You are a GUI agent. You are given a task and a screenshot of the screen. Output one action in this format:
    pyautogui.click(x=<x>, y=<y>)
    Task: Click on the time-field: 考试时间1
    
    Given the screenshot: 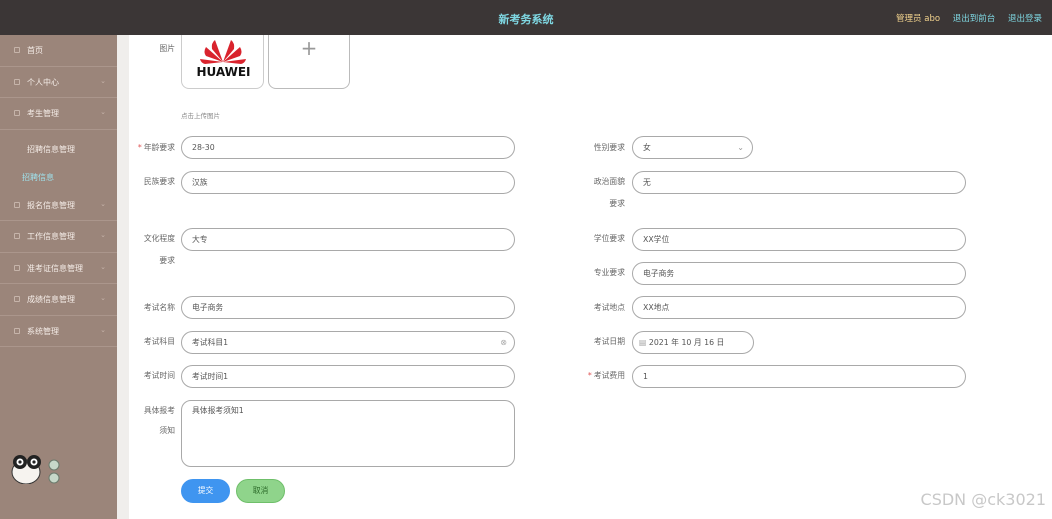 What is the action you would take?
    pyautogui.click(x=348, y=376)
    